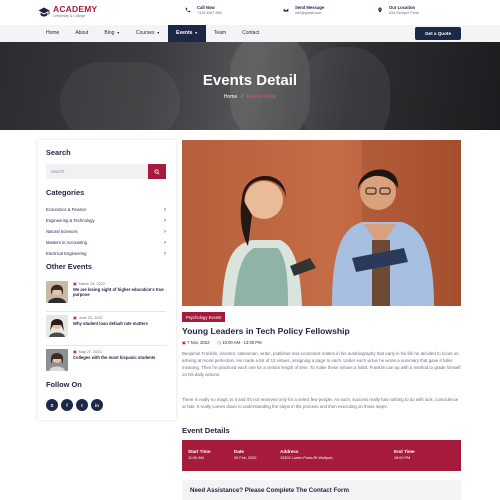 The height and width of the screenshot is (500, 500). I want to click on nav-label: Contact, so click(251, 33).